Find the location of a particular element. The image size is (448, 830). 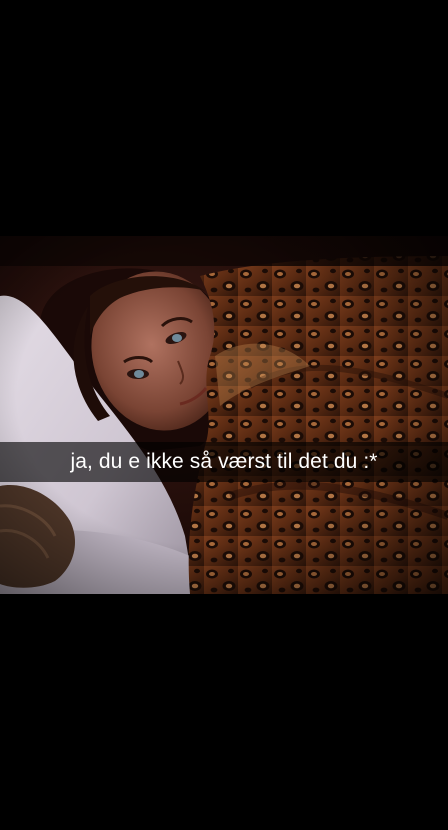

caption-text: ja, du e ikke så værst til det du :* is located at coordinates (224, 461).